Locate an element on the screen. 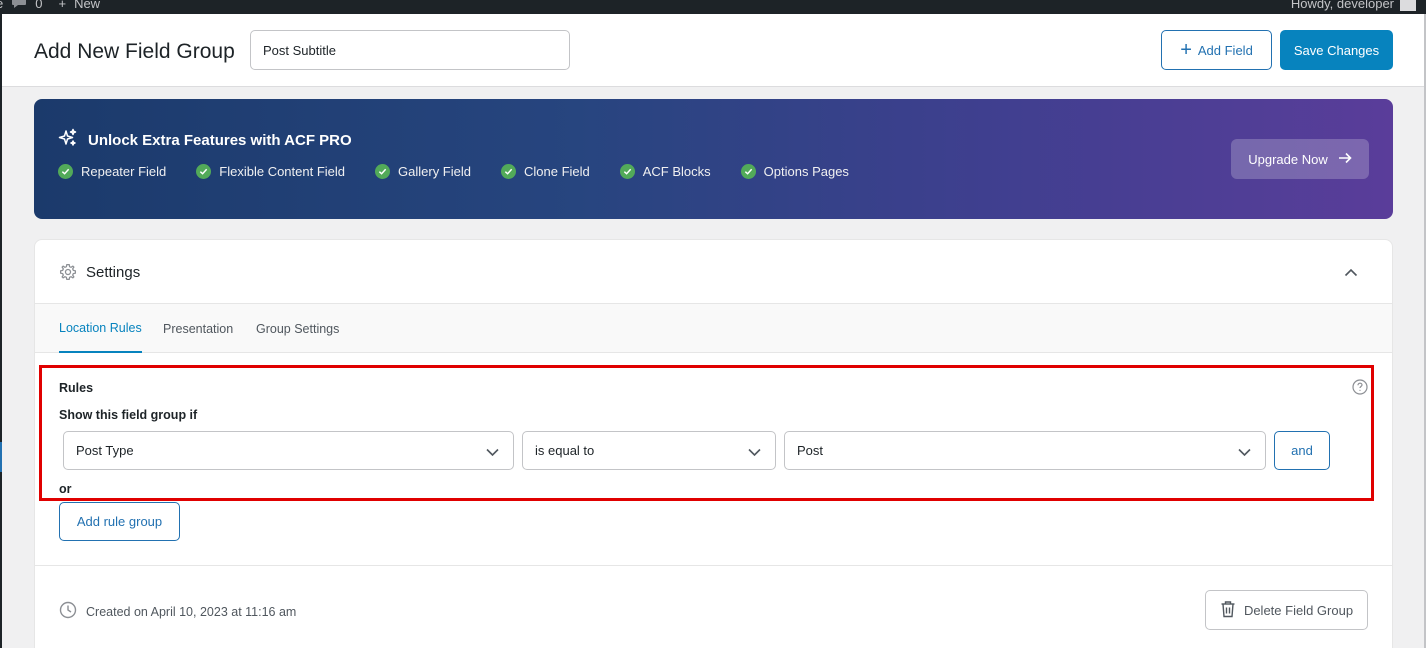 Image resolution: width=1426 pixels, height=648 pixels. settings-title: Settings is located at coordinates (113, 272).